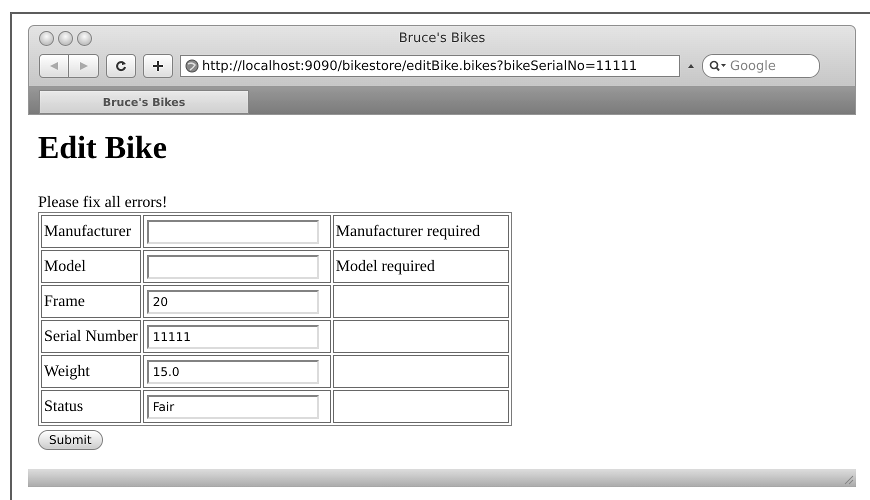 This screenshot has height=500, width=870. I want to click on plus-icon, so click(158, 66).